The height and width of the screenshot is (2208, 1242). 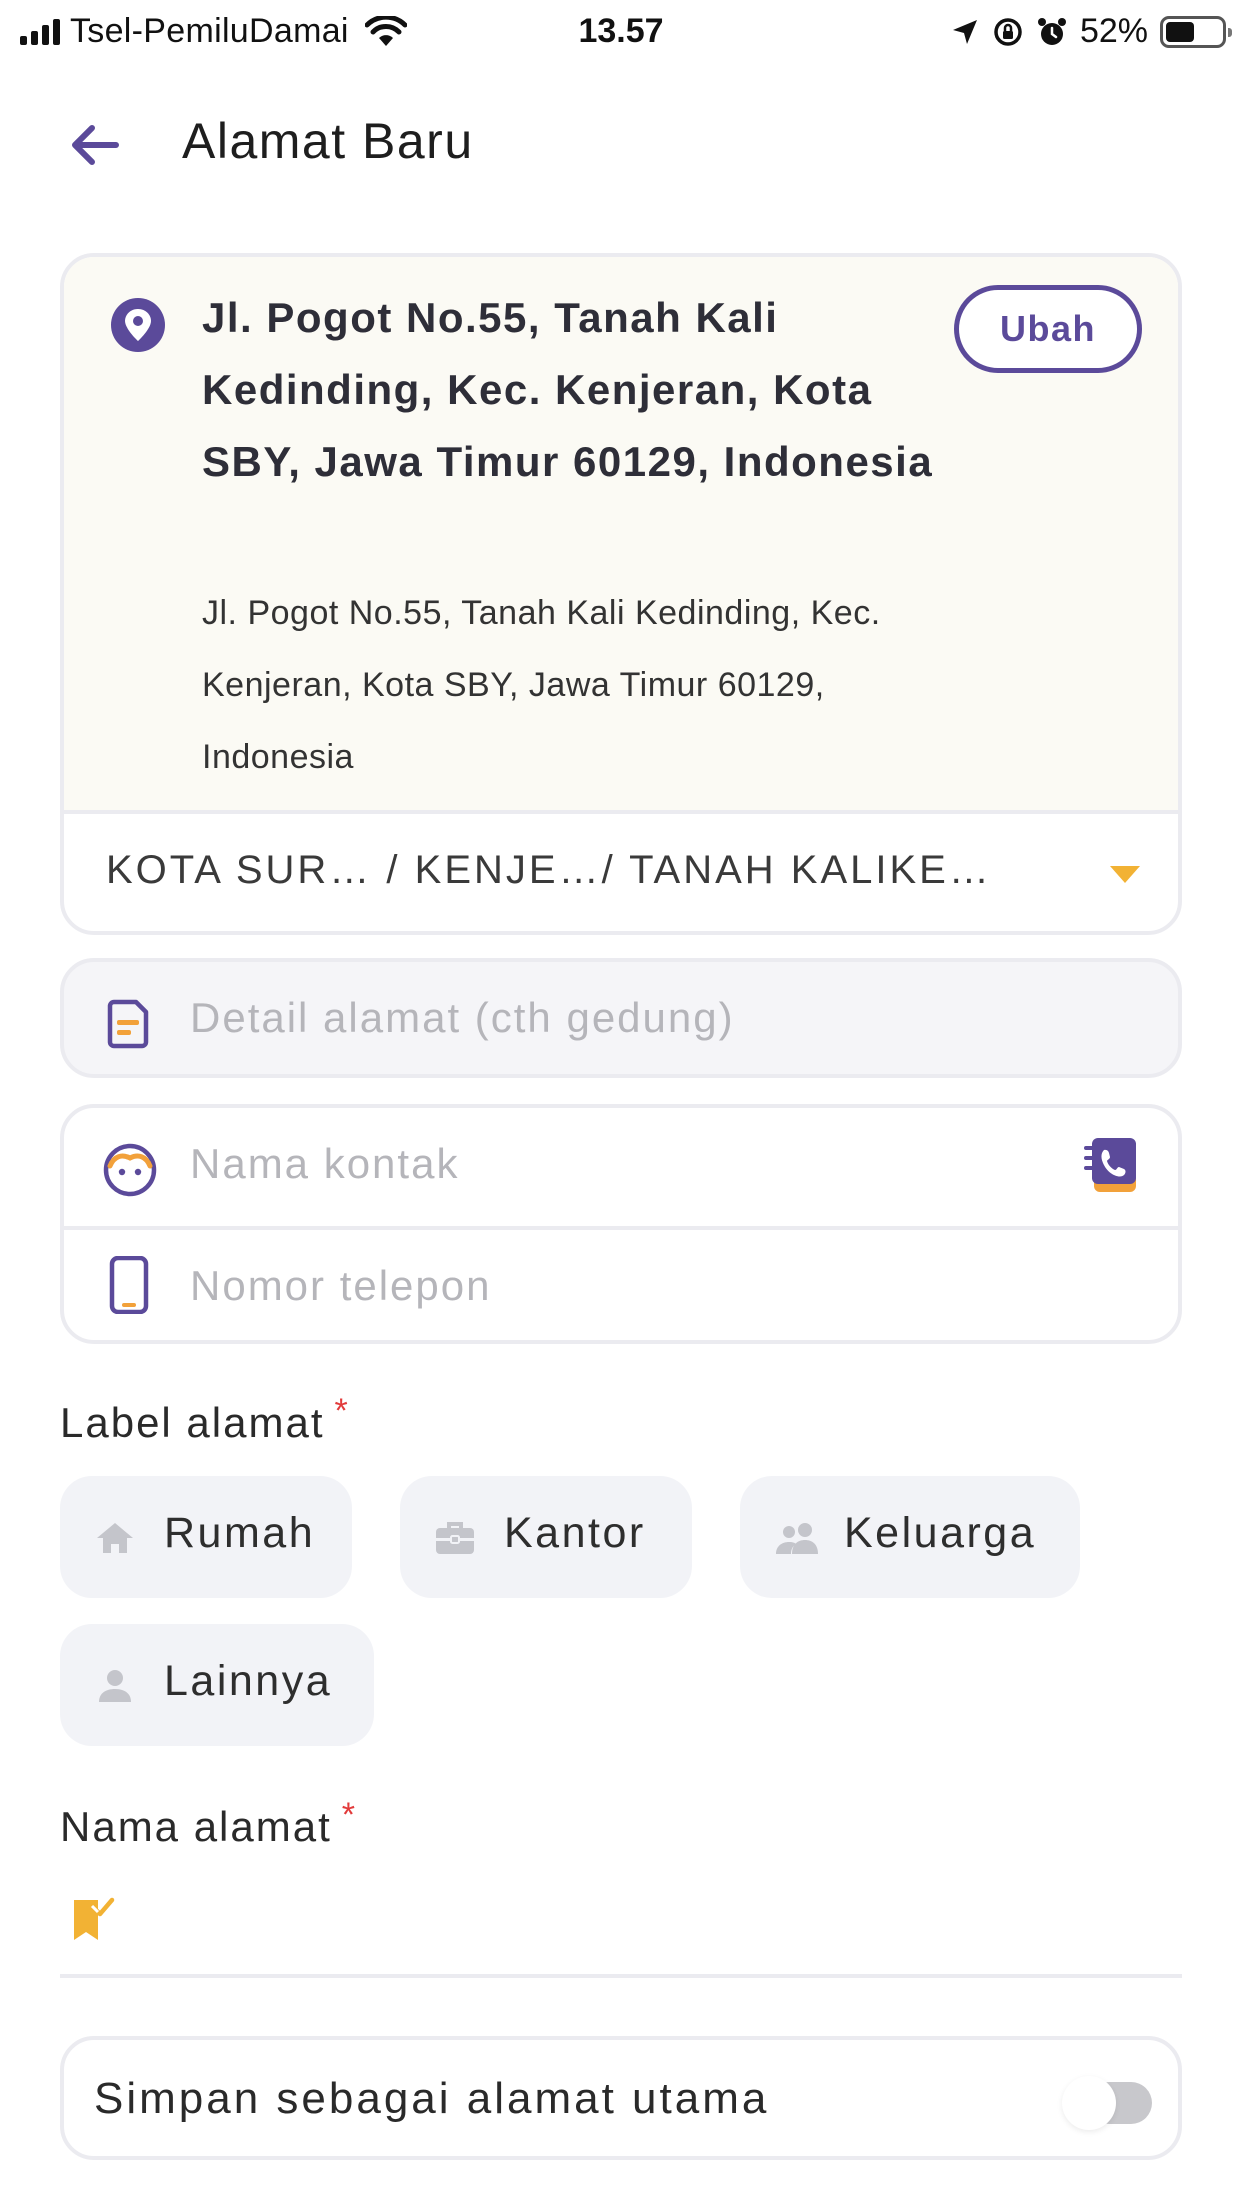 What do you see at coordinates (621, 1166) in the screenshot?
I see `contact-name-field: Nama kontak` at bounding box center [621, 1166].